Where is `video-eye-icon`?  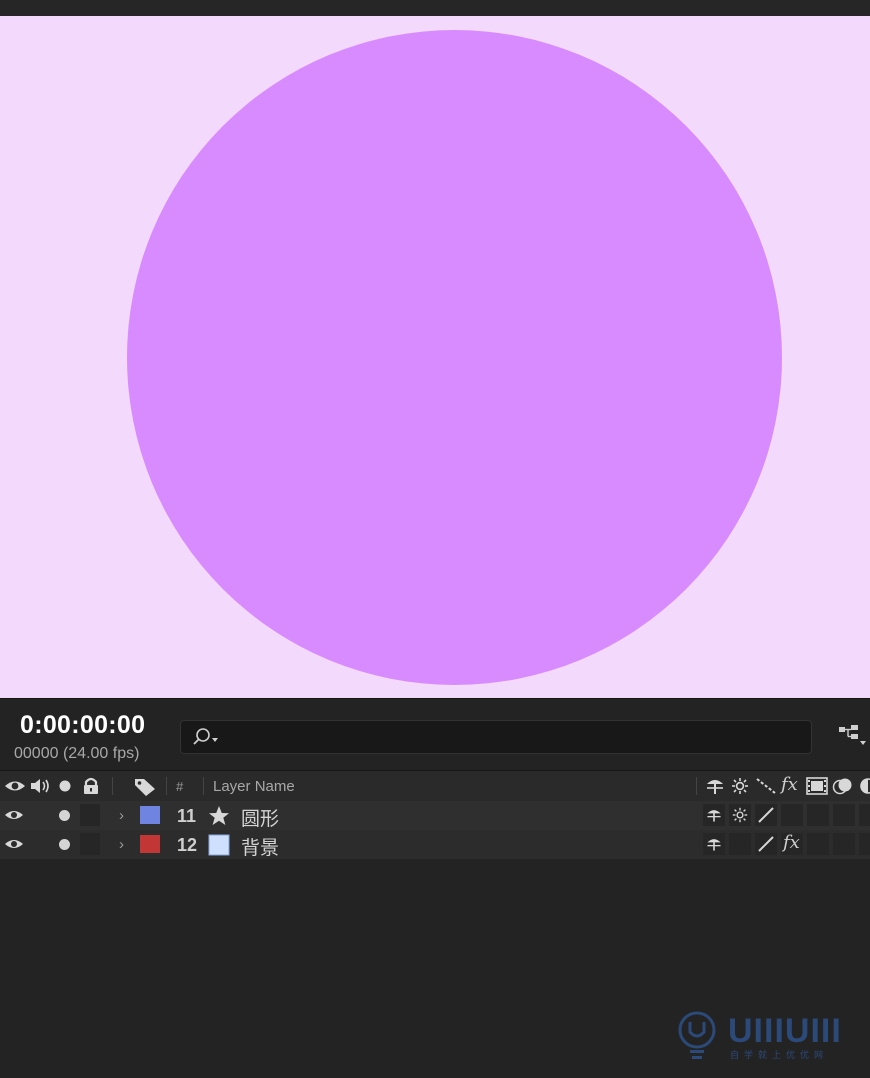 video-eye-icon is located at coordinates (15, 786).